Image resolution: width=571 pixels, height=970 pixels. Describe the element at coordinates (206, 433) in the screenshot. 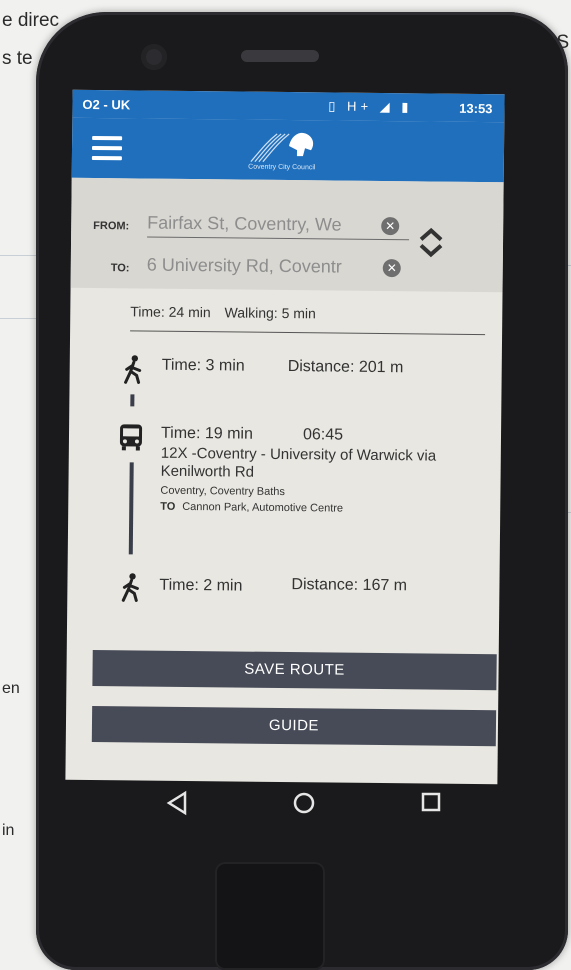

I see `bus-time: Time: 19 min` at that location.